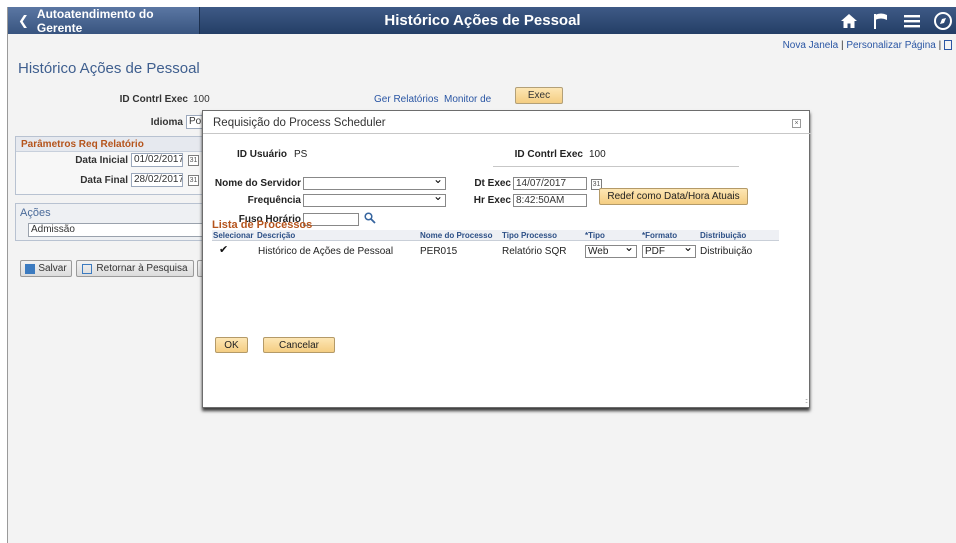 The width and height of the screenshot is (956, 543). What do you see at coordinates (30, 268) in the screenshot?
I see `save-icon` at bounding box center [30, 268].